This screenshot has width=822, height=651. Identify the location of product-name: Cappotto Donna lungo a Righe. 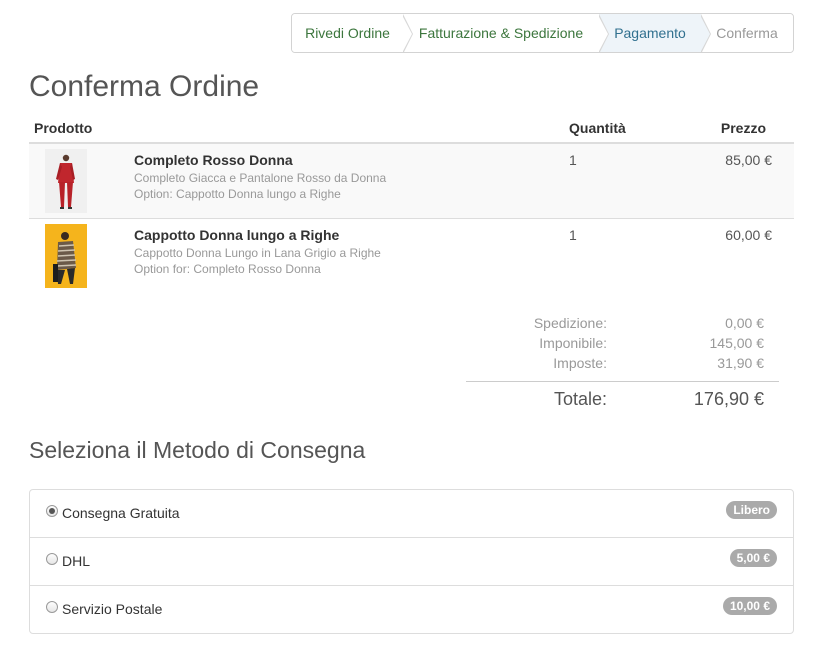
(236, 235).